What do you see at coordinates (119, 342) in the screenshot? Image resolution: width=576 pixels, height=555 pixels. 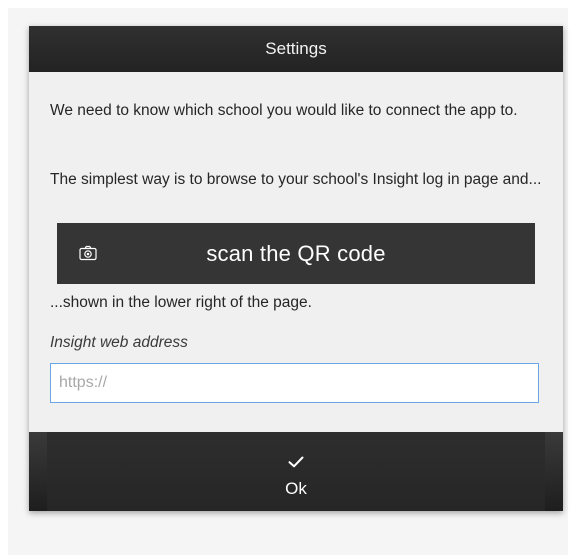 I see `web-address-label: Insight web address` at bounding box center [119, 342].